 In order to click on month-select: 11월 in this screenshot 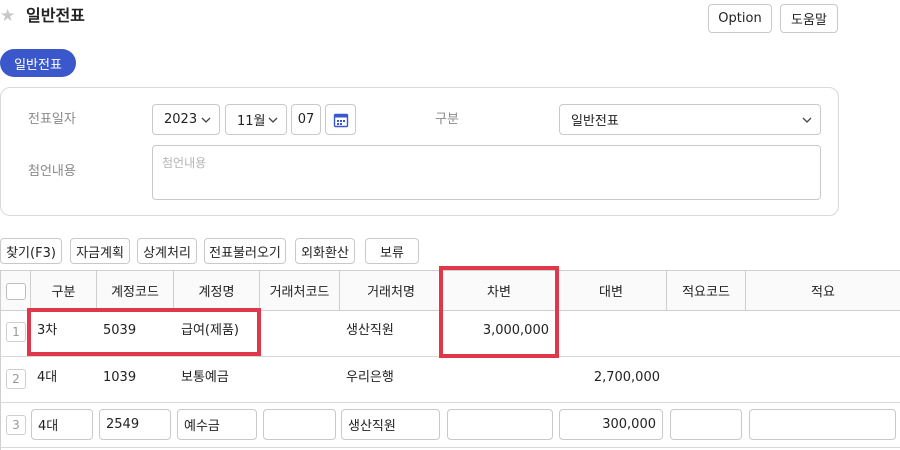, I will do `click(256, 119)`.